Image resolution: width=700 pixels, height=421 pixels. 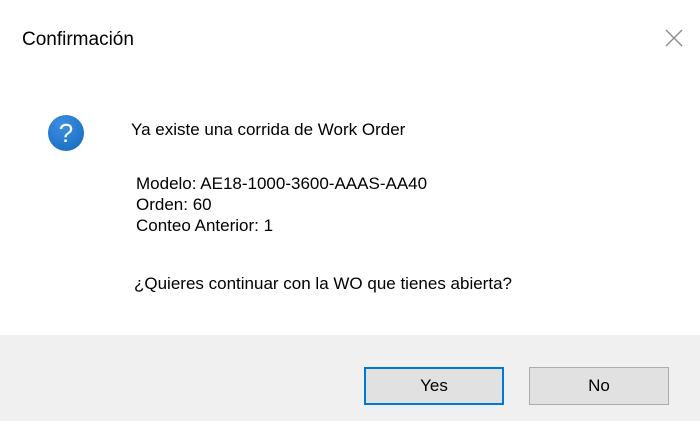 I want to click on no-button: No, so click(x=599, y=386).